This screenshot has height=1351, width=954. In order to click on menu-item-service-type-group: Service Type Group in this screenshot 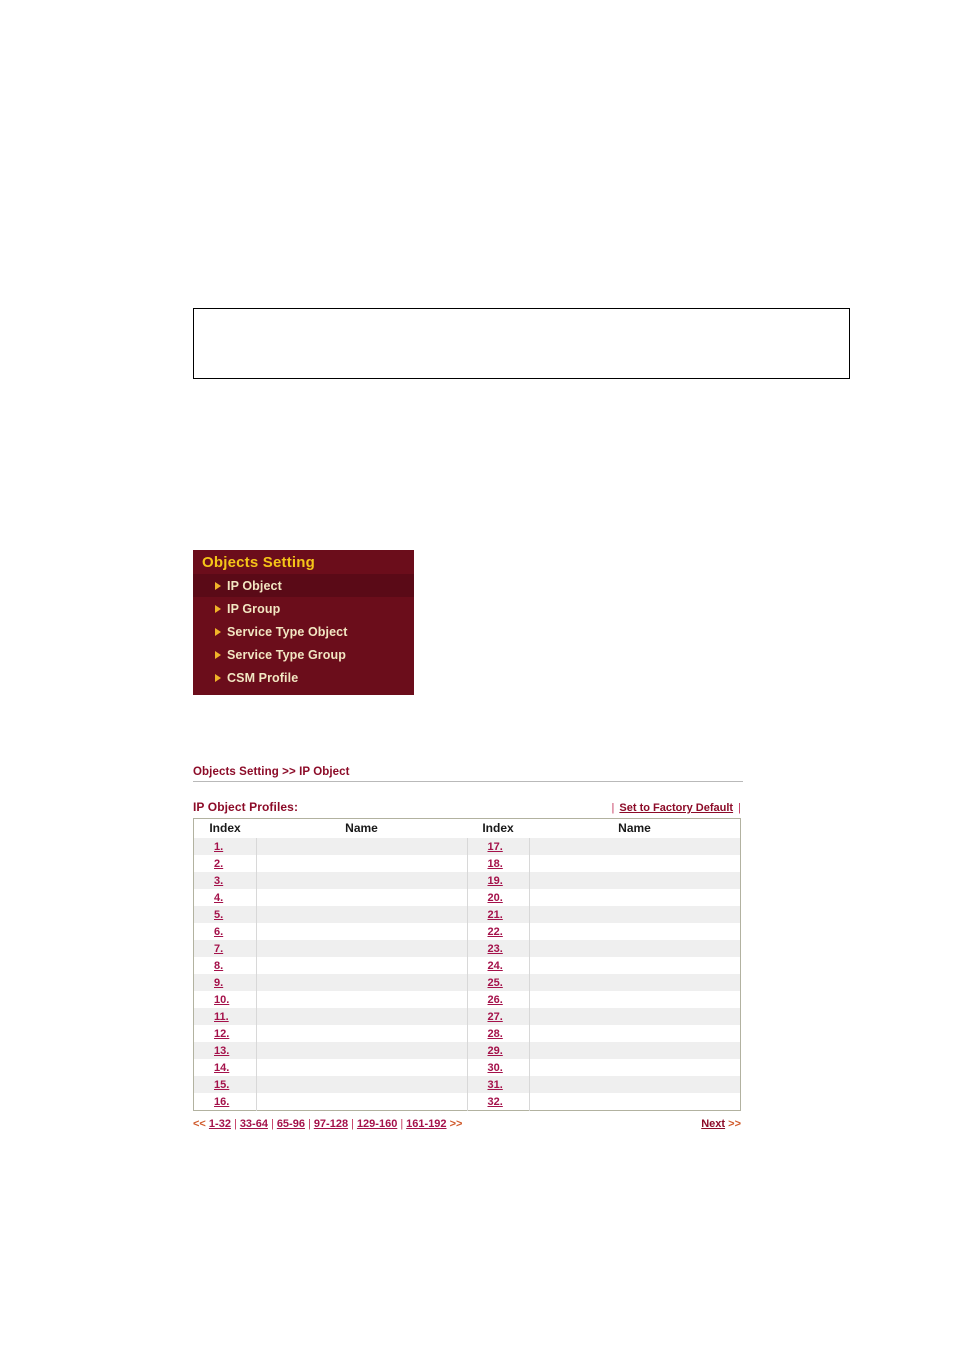, I will do `click(303, 654)`.